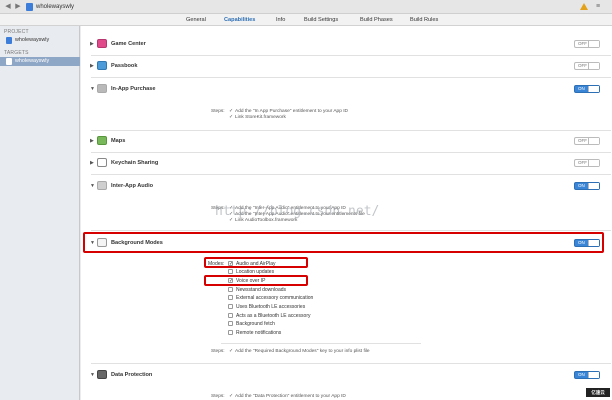 This screenshot has width=612, height=400. Describe the element at coordinates (102, 43) in the screenshot. I see `game-center-icon` at that location.